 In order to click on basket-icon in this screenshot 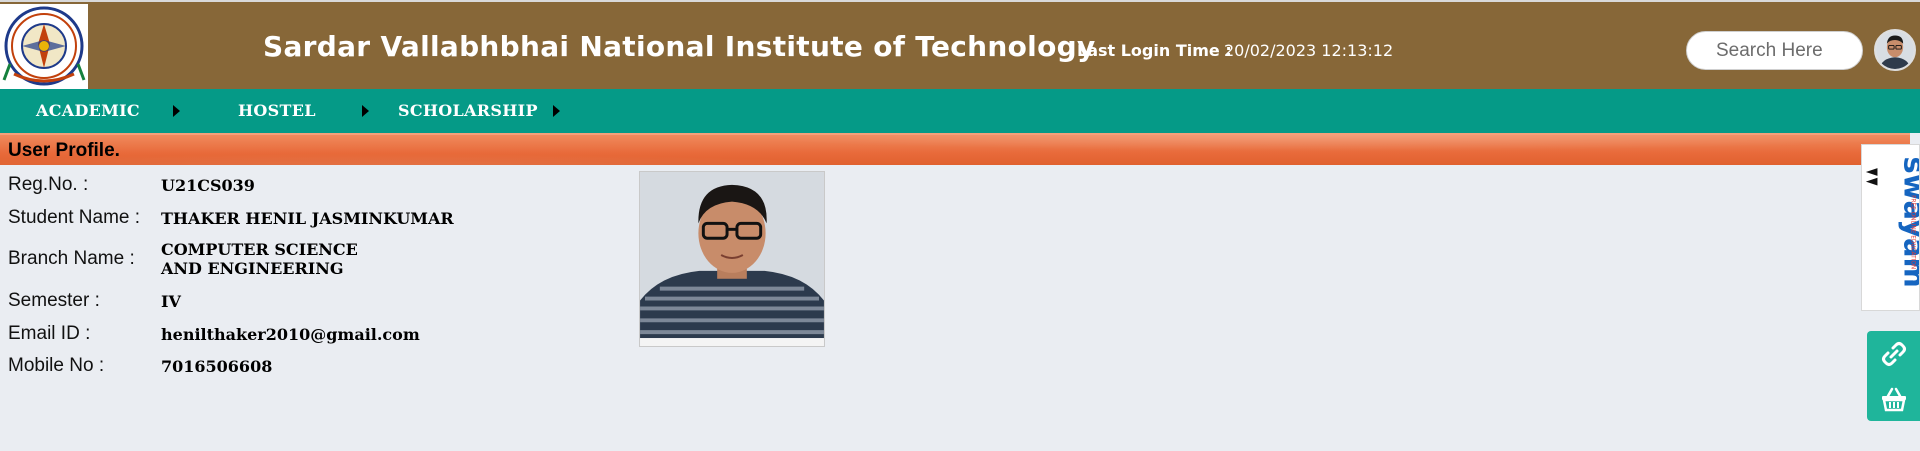, I will do `click(1893, 399)`.